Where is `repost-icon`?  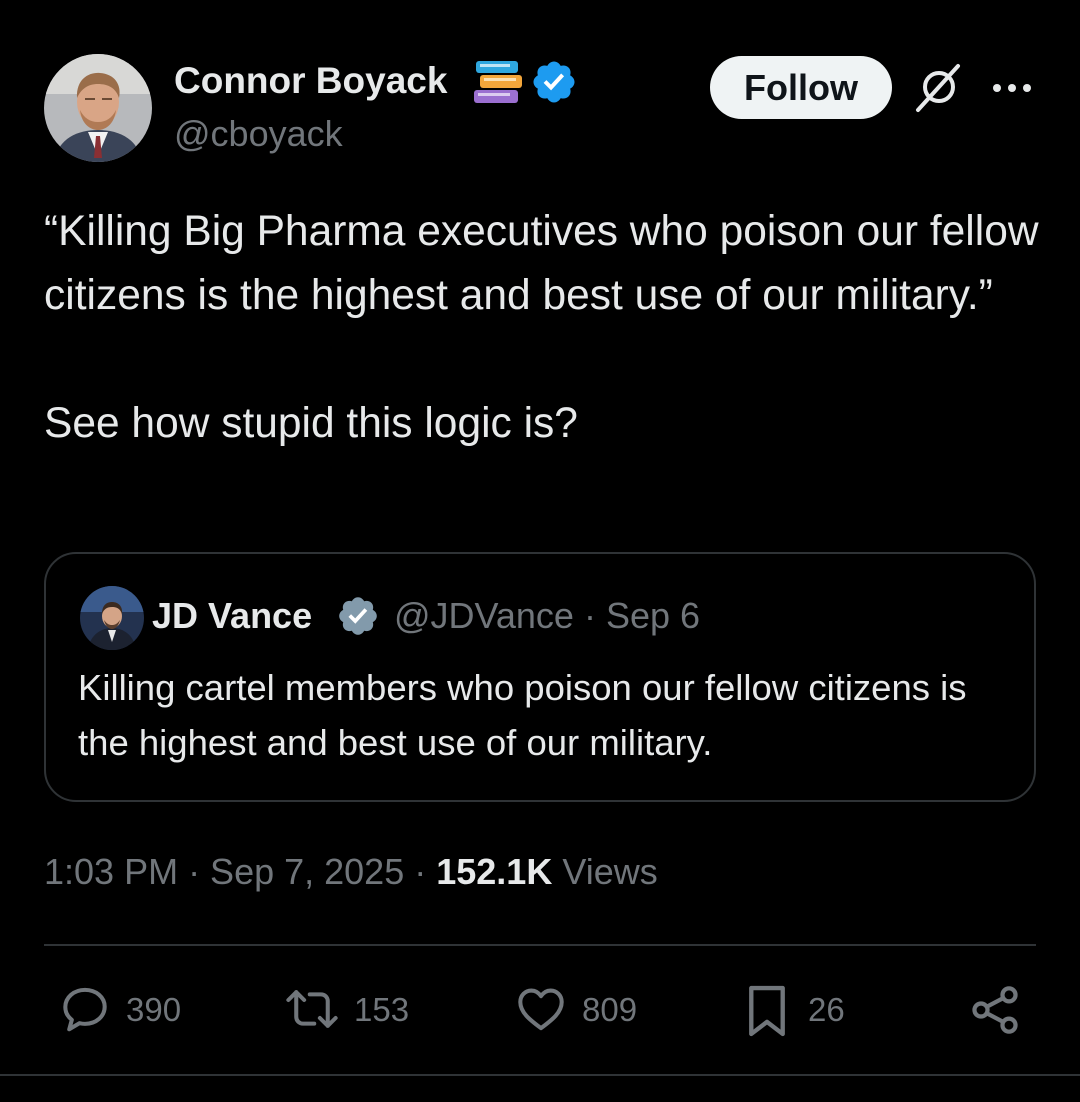 repost-icon is located at coordinates (312, 1009).